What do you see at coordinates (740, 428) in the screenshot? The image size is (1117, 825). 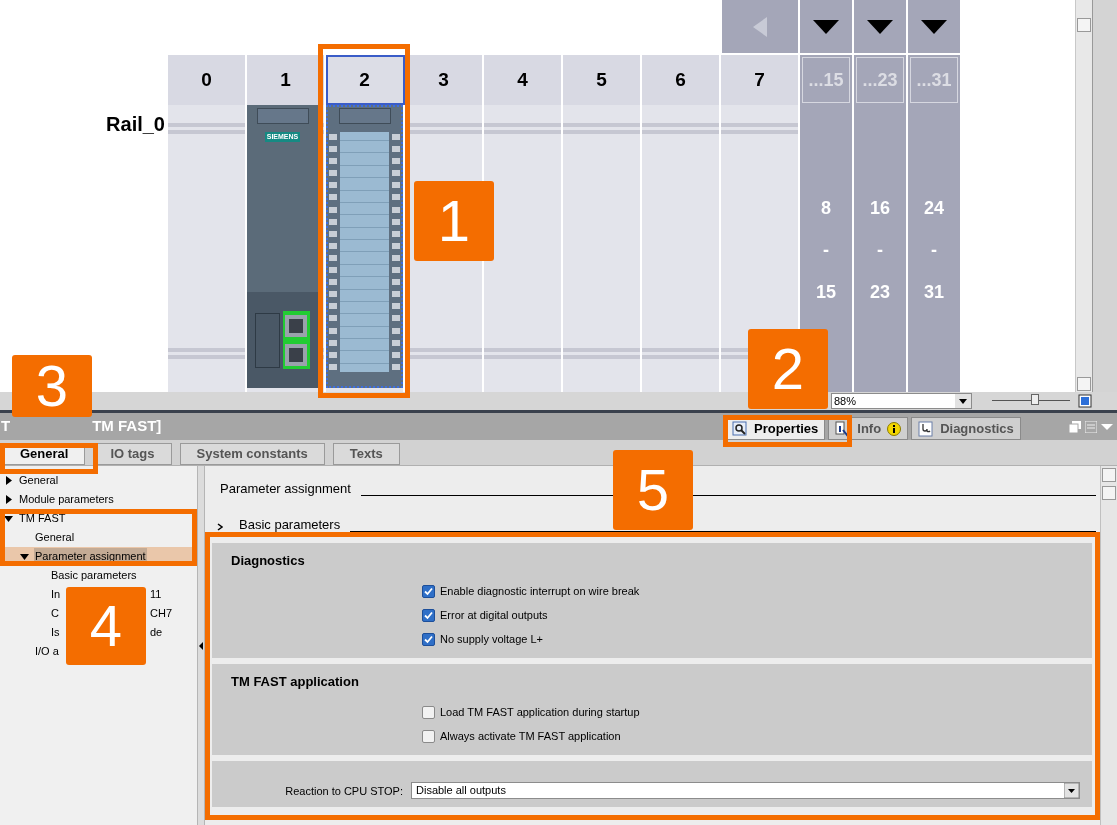 I see `magnifier-icon` at bounding box center [740, 428].